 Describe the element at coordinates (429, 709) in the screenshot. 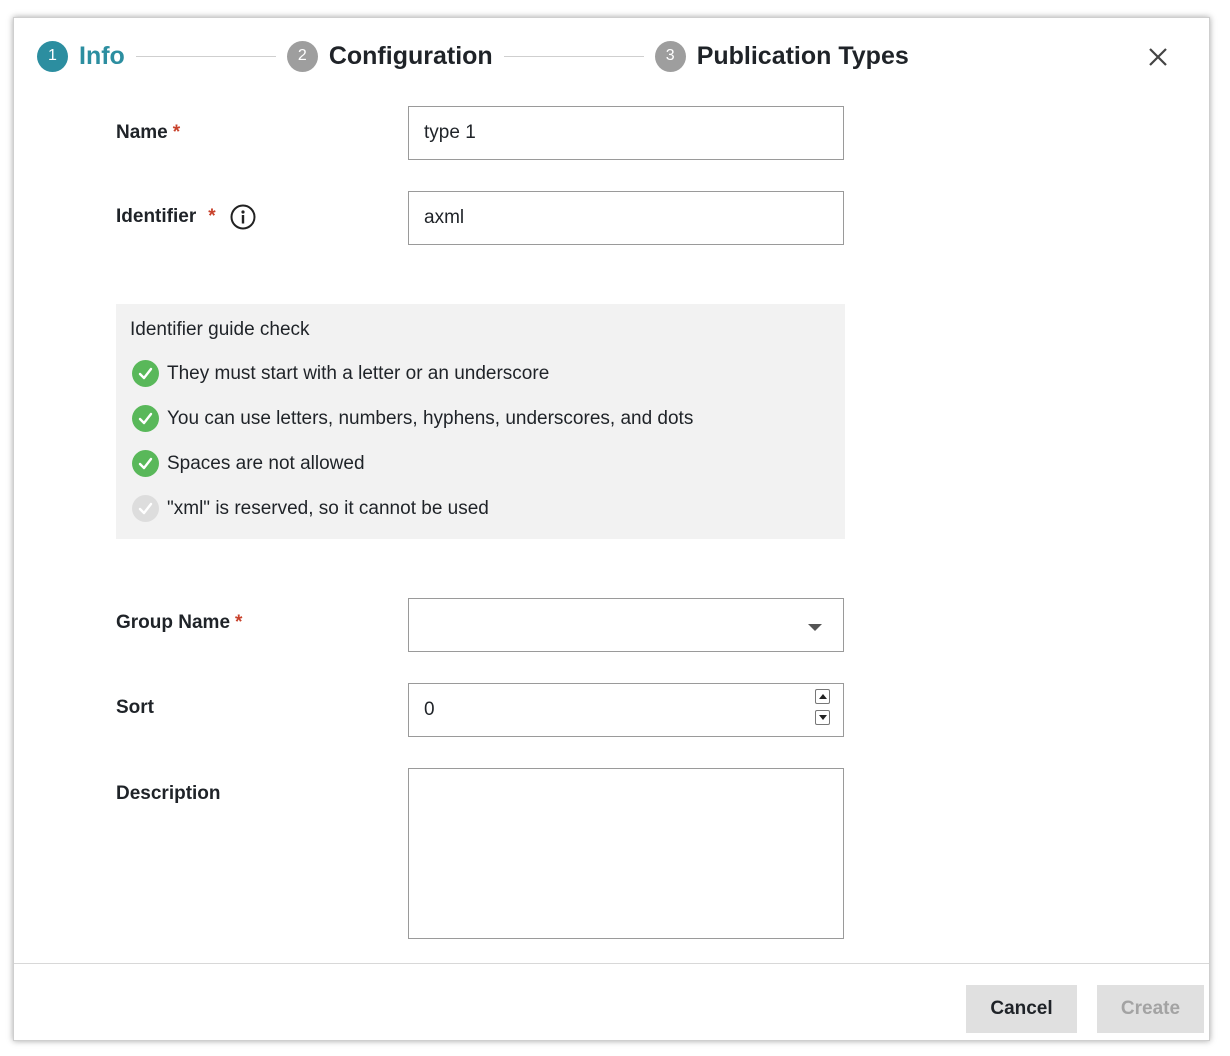

I see `sort-input-value: 0` at that location.